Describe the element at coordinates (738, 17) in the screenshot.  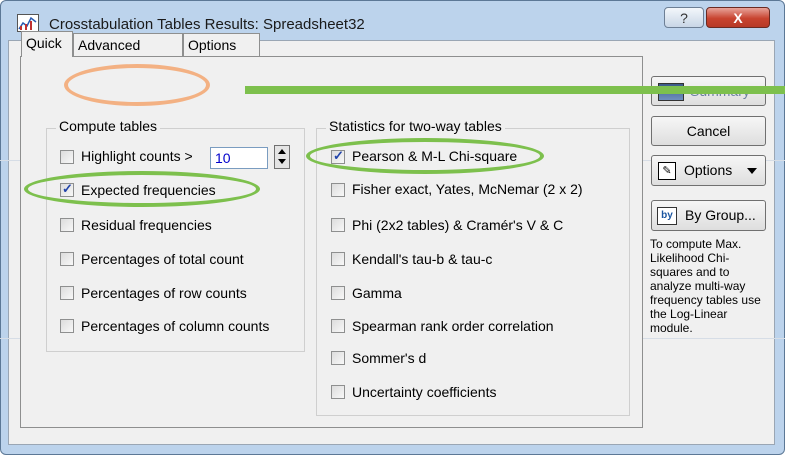
I see `close-button: X` at that location.